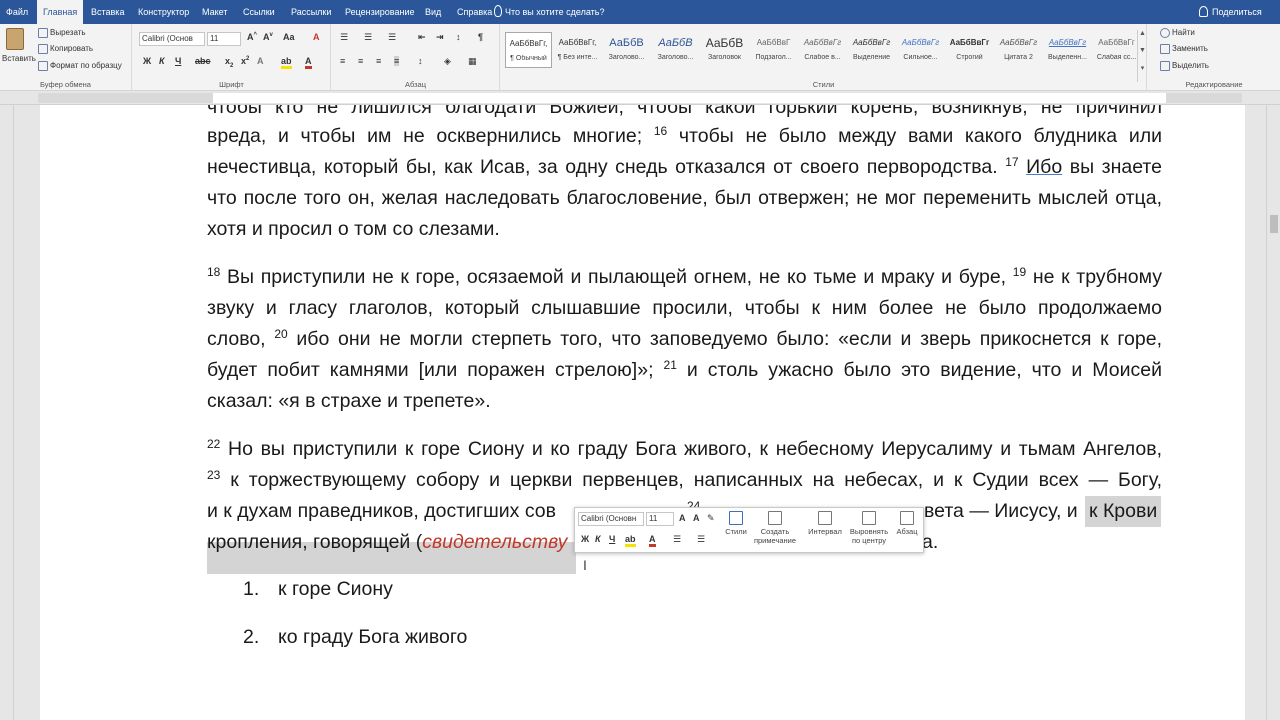 This screenshot has height=720, width=1280. Describe the element at coordinates (701, 539) in the screenshot. I see `mini-numbering-icon: ☰` at that location.